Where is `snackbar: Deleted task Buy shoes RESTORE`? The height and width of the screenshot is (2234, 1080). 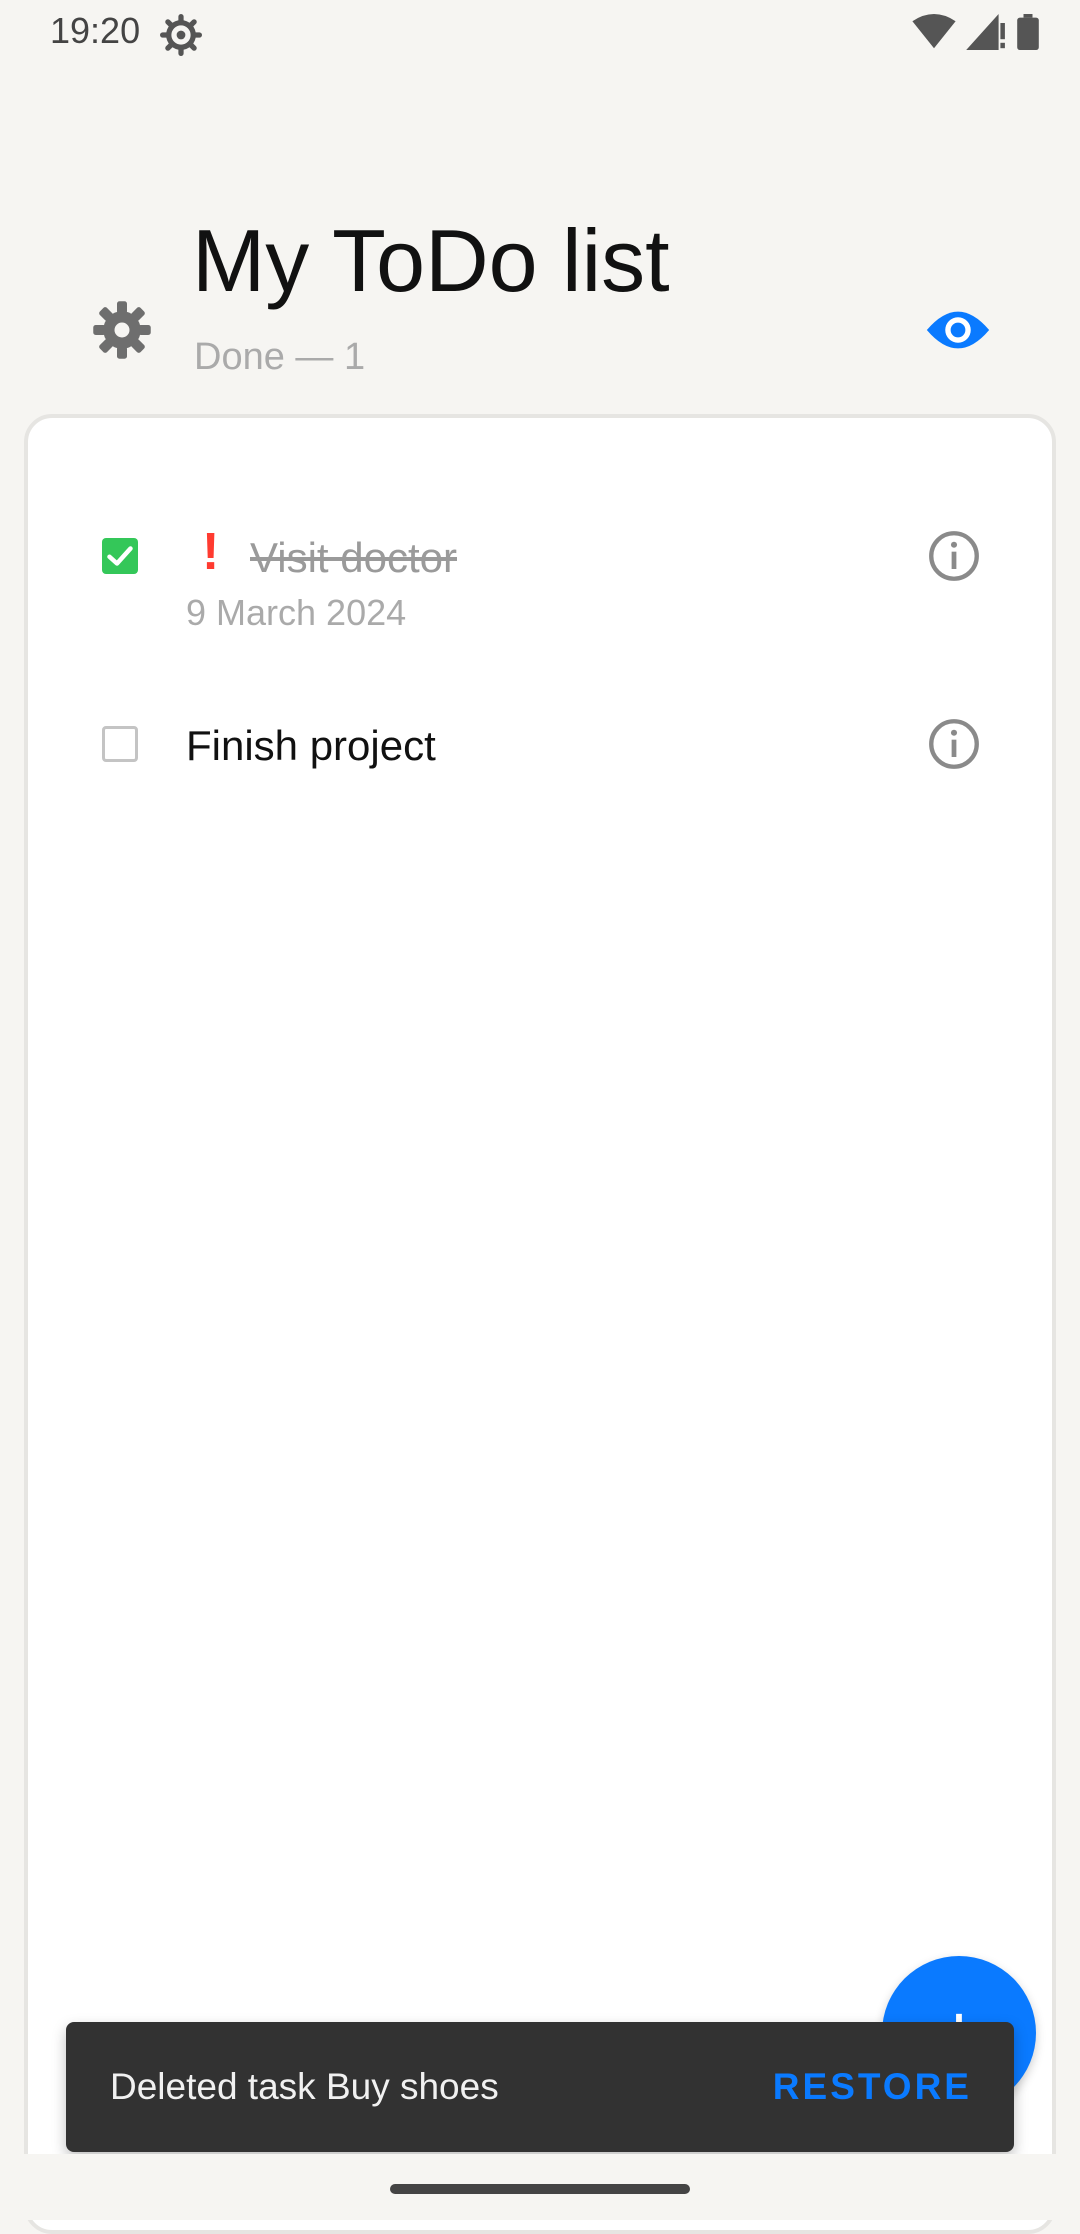 snackbar: Deleted task Buy shoes RESTORE is located at coordinates (540, 2087).